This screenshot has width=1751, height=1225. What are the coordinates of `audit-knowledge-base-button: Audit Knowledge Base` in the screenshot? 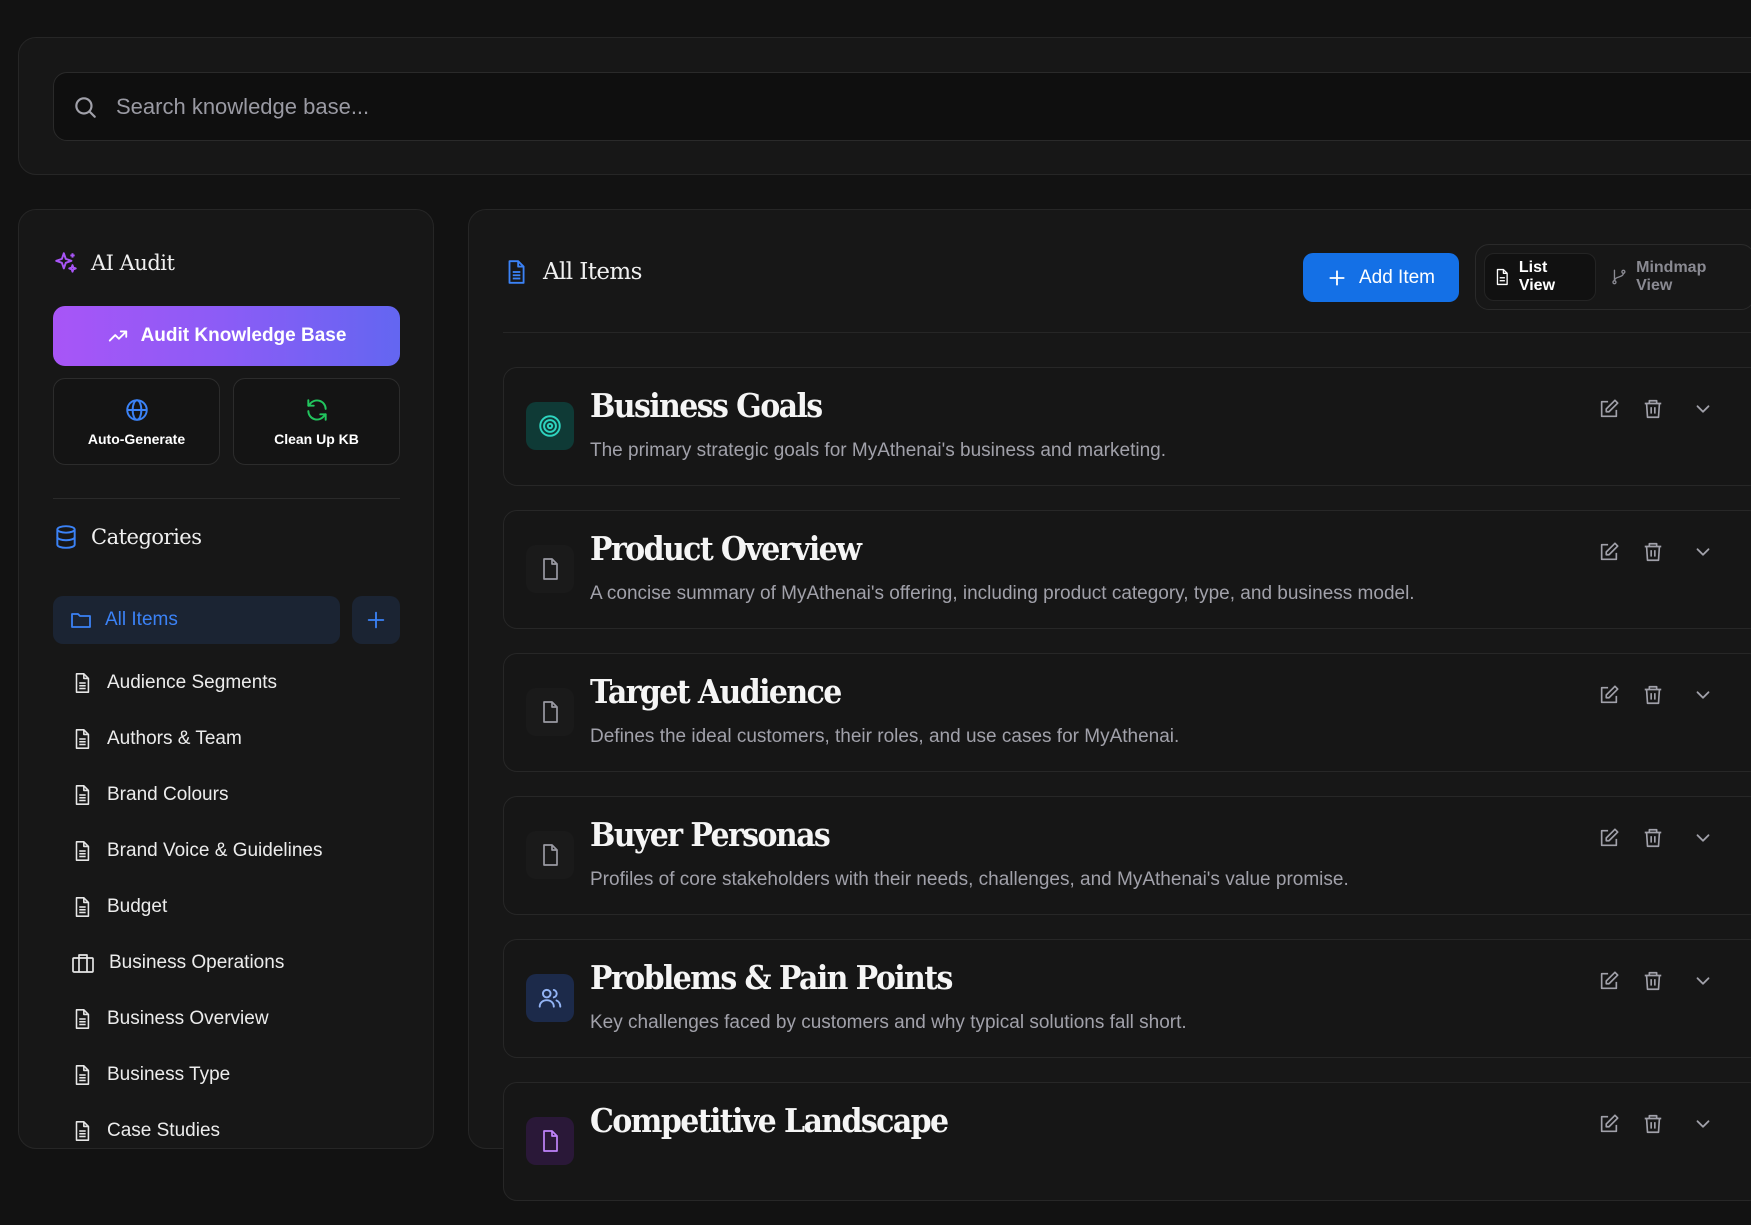 It's located at (226, 336).